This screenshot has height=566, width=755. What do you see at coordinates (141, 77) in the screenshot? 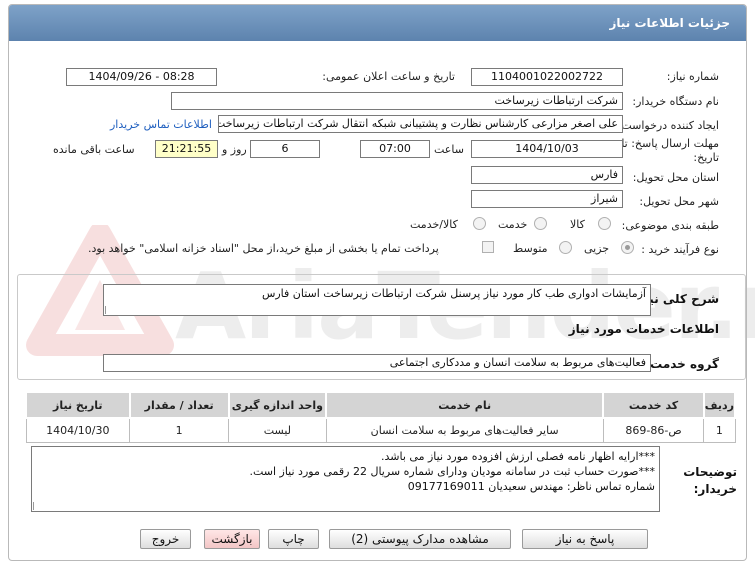
I see `announce-datetime-field: 1404/09/26 - 08:28` at bounding box center [141, 77].